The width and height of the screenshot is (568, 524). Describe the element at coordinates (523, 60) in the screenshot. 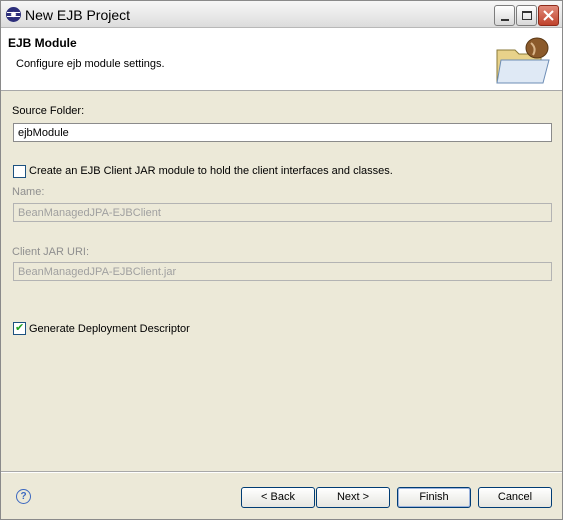

I see `ejb-module-folder-icon` at that location.